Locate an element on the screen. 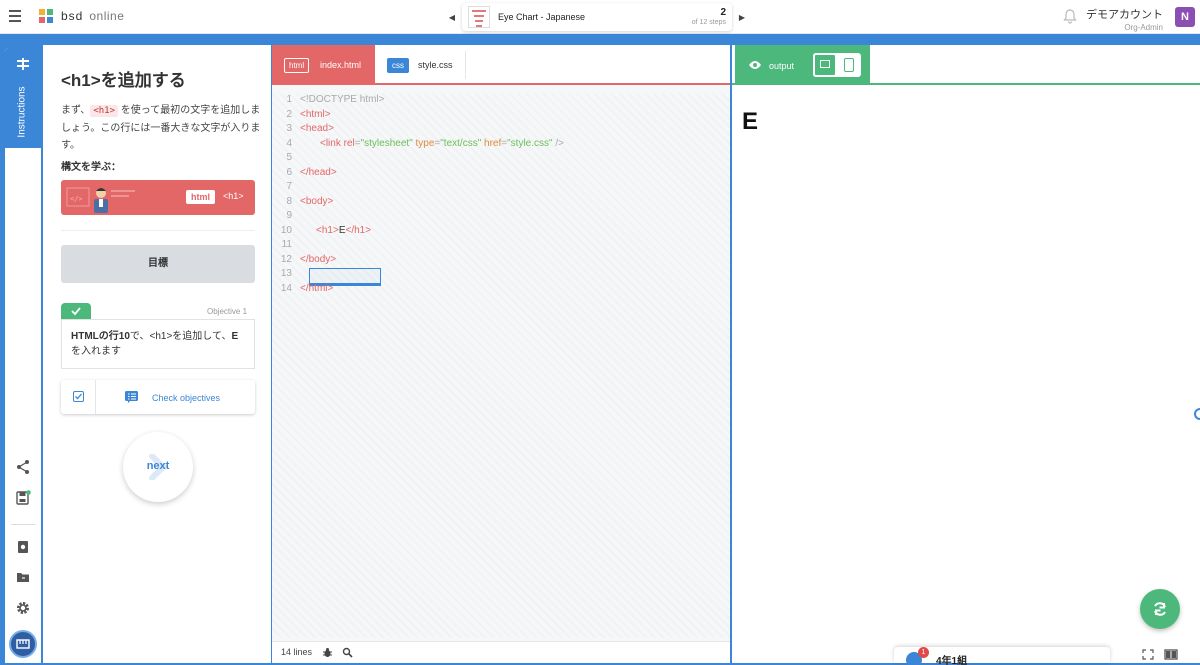 Image resolution: width=1200 pixels, height=665 pixels. eye-chart-thumbnail is located at coordinates (479, 17).